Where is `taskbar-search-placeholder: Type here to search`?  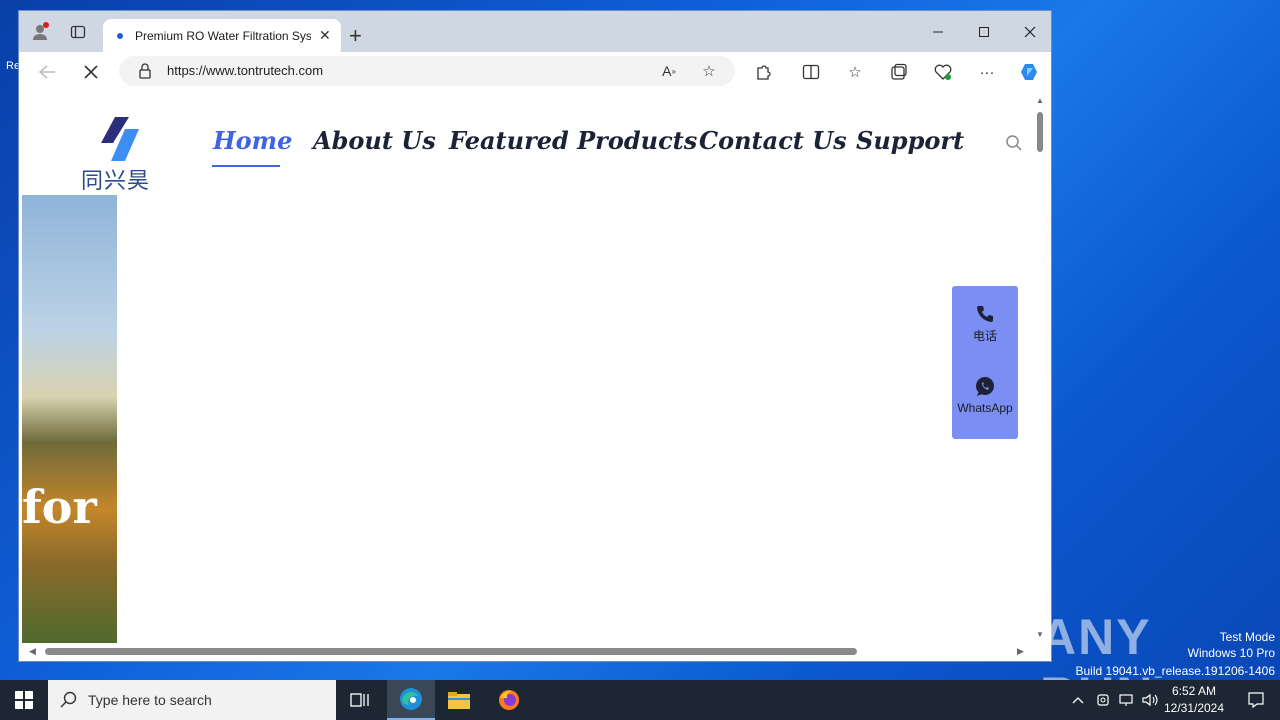 taskbar-search-placeholder: Type here to search is located at coordinates (150, 700).